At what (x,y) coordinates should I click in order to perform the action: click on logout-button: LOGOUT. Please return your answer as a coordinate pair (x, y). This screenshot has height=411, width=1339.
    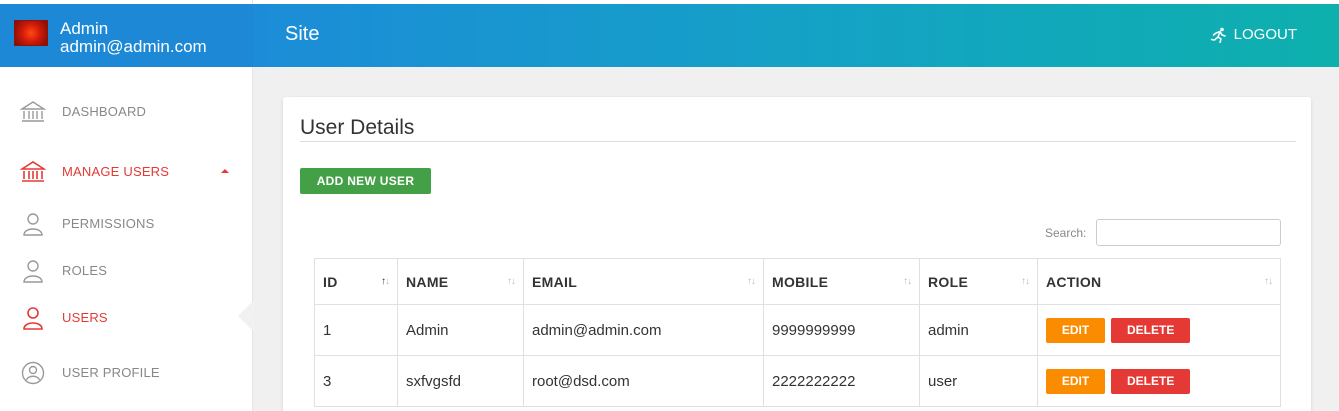
    Looking at the image, I should click on (1253, 34).